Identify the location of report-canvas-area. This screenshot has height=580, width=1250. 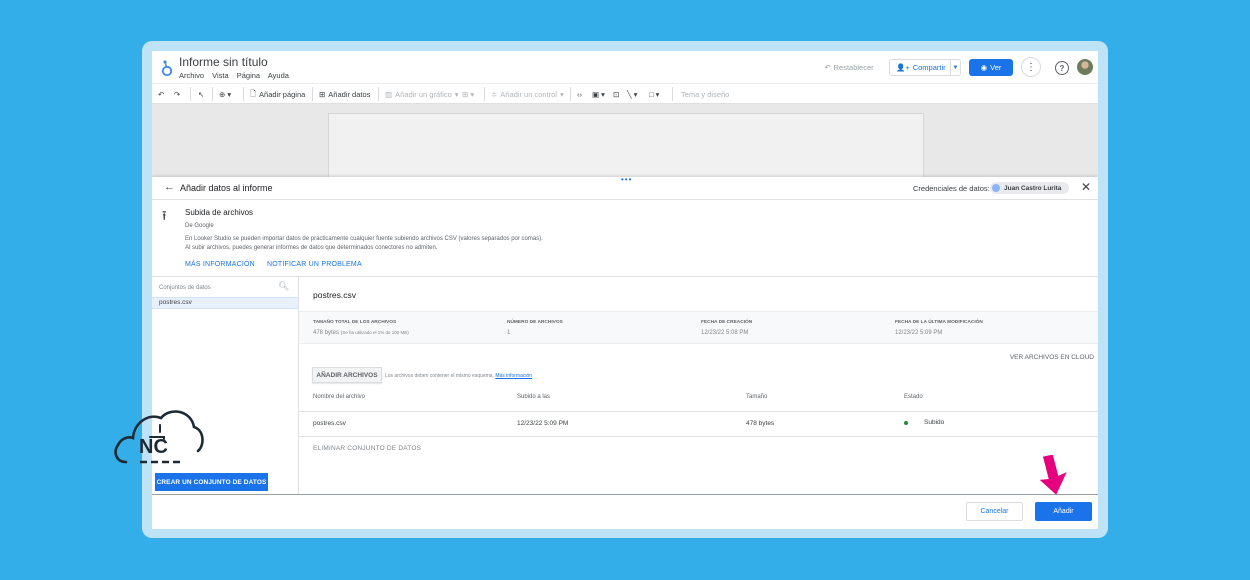
(625, 143).